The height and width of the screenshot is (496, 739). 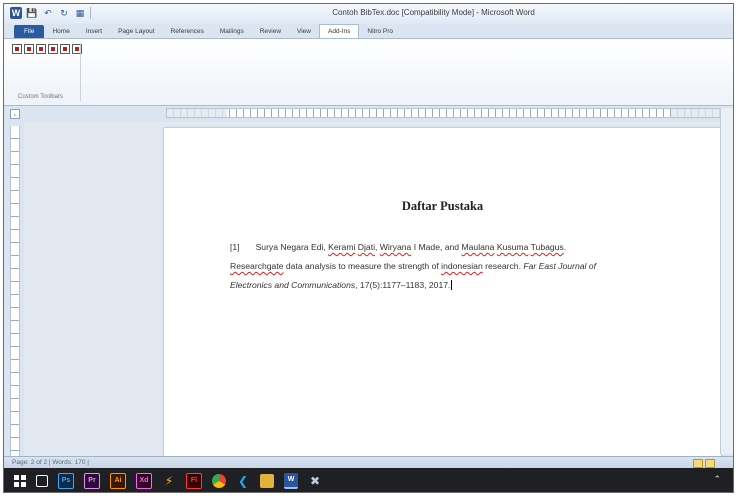 What do you see at coordinates (80, 72) in the screenshot?
I see `ribbon-group-separator` at bounding box center [80, 72].